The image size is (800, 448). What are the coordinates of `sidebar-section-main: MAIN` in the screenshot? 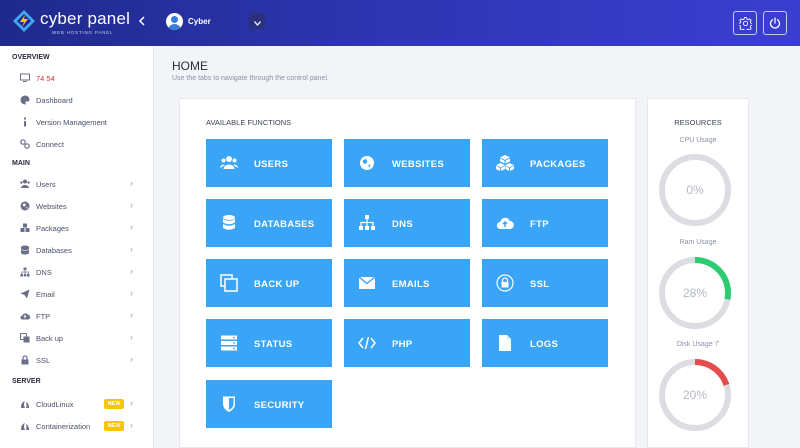 It's located at (21, 163).